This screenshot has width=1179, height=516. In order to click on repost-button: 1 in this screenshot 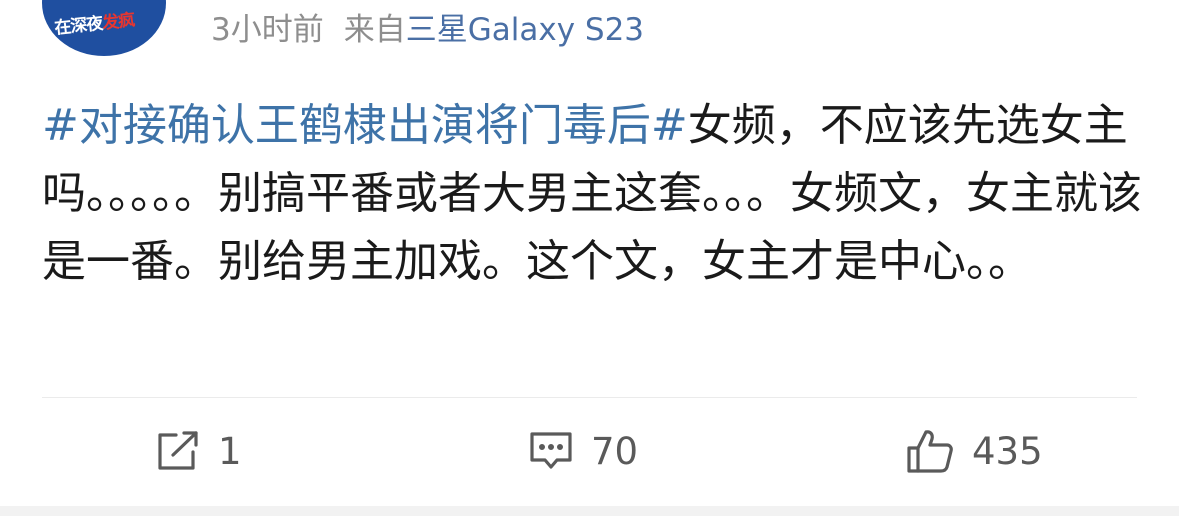, I will do `click(199, 451)`.